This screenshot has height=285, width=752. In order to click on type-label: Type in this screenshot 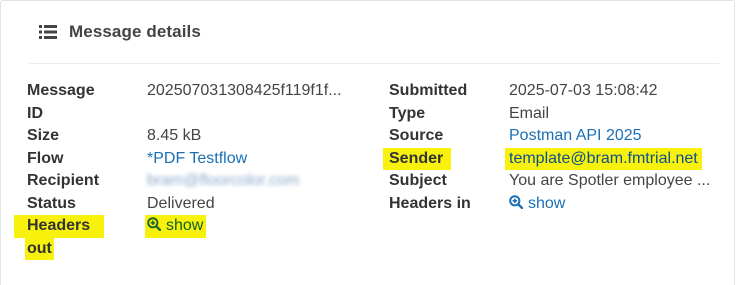, I will do `click(407, 113)`.